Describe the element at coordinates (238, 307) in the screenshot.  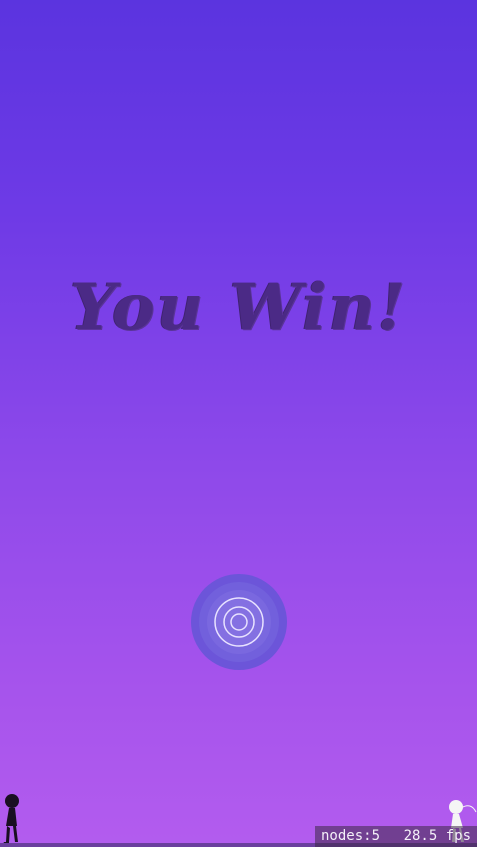
I see `result-title: You Win!` at that location.